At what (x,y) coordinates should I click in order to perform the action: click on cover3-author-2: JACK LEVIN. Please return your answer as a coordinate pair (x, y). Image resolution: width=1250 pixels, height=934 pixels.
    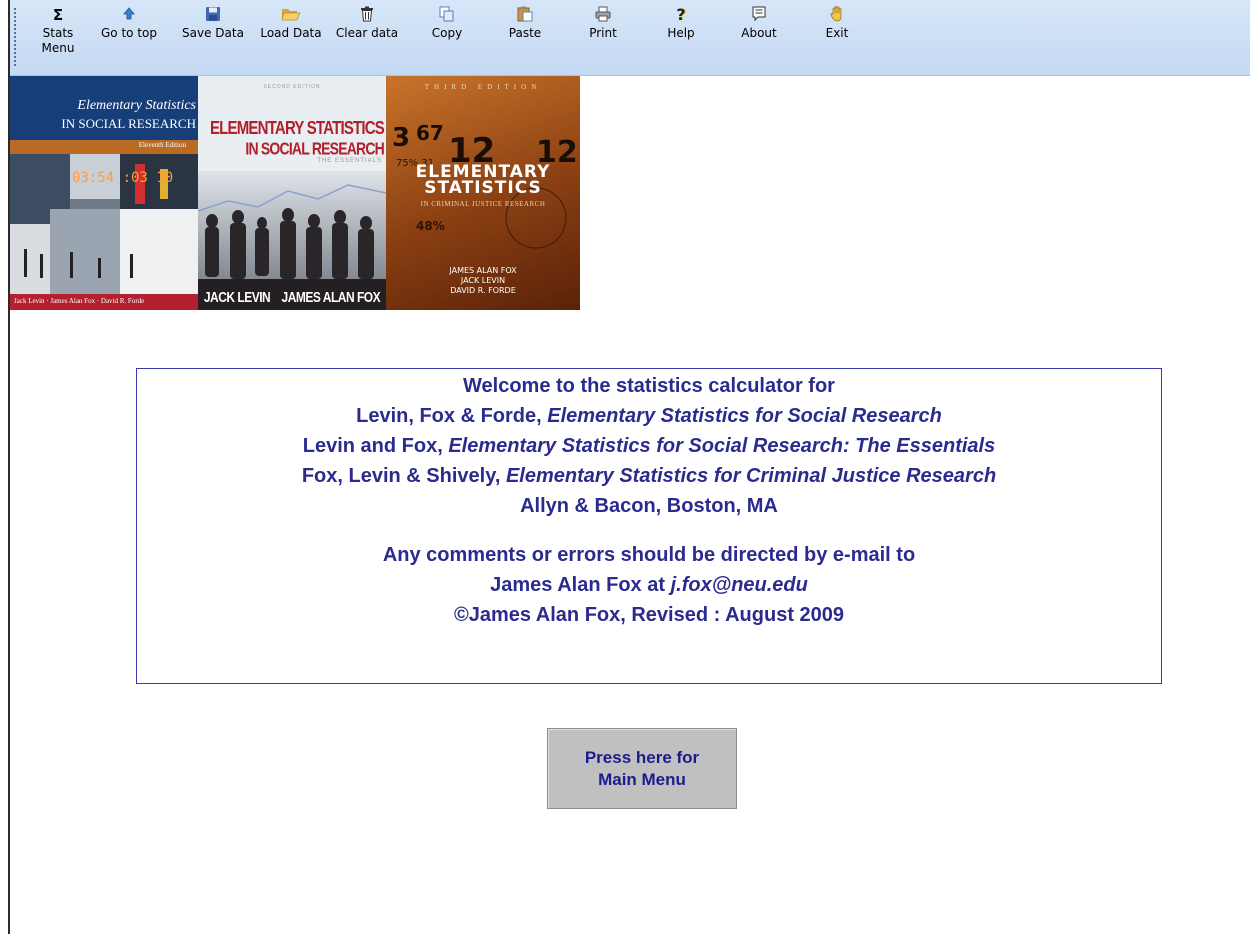
    Looking at the image, I should click on (483, 280).